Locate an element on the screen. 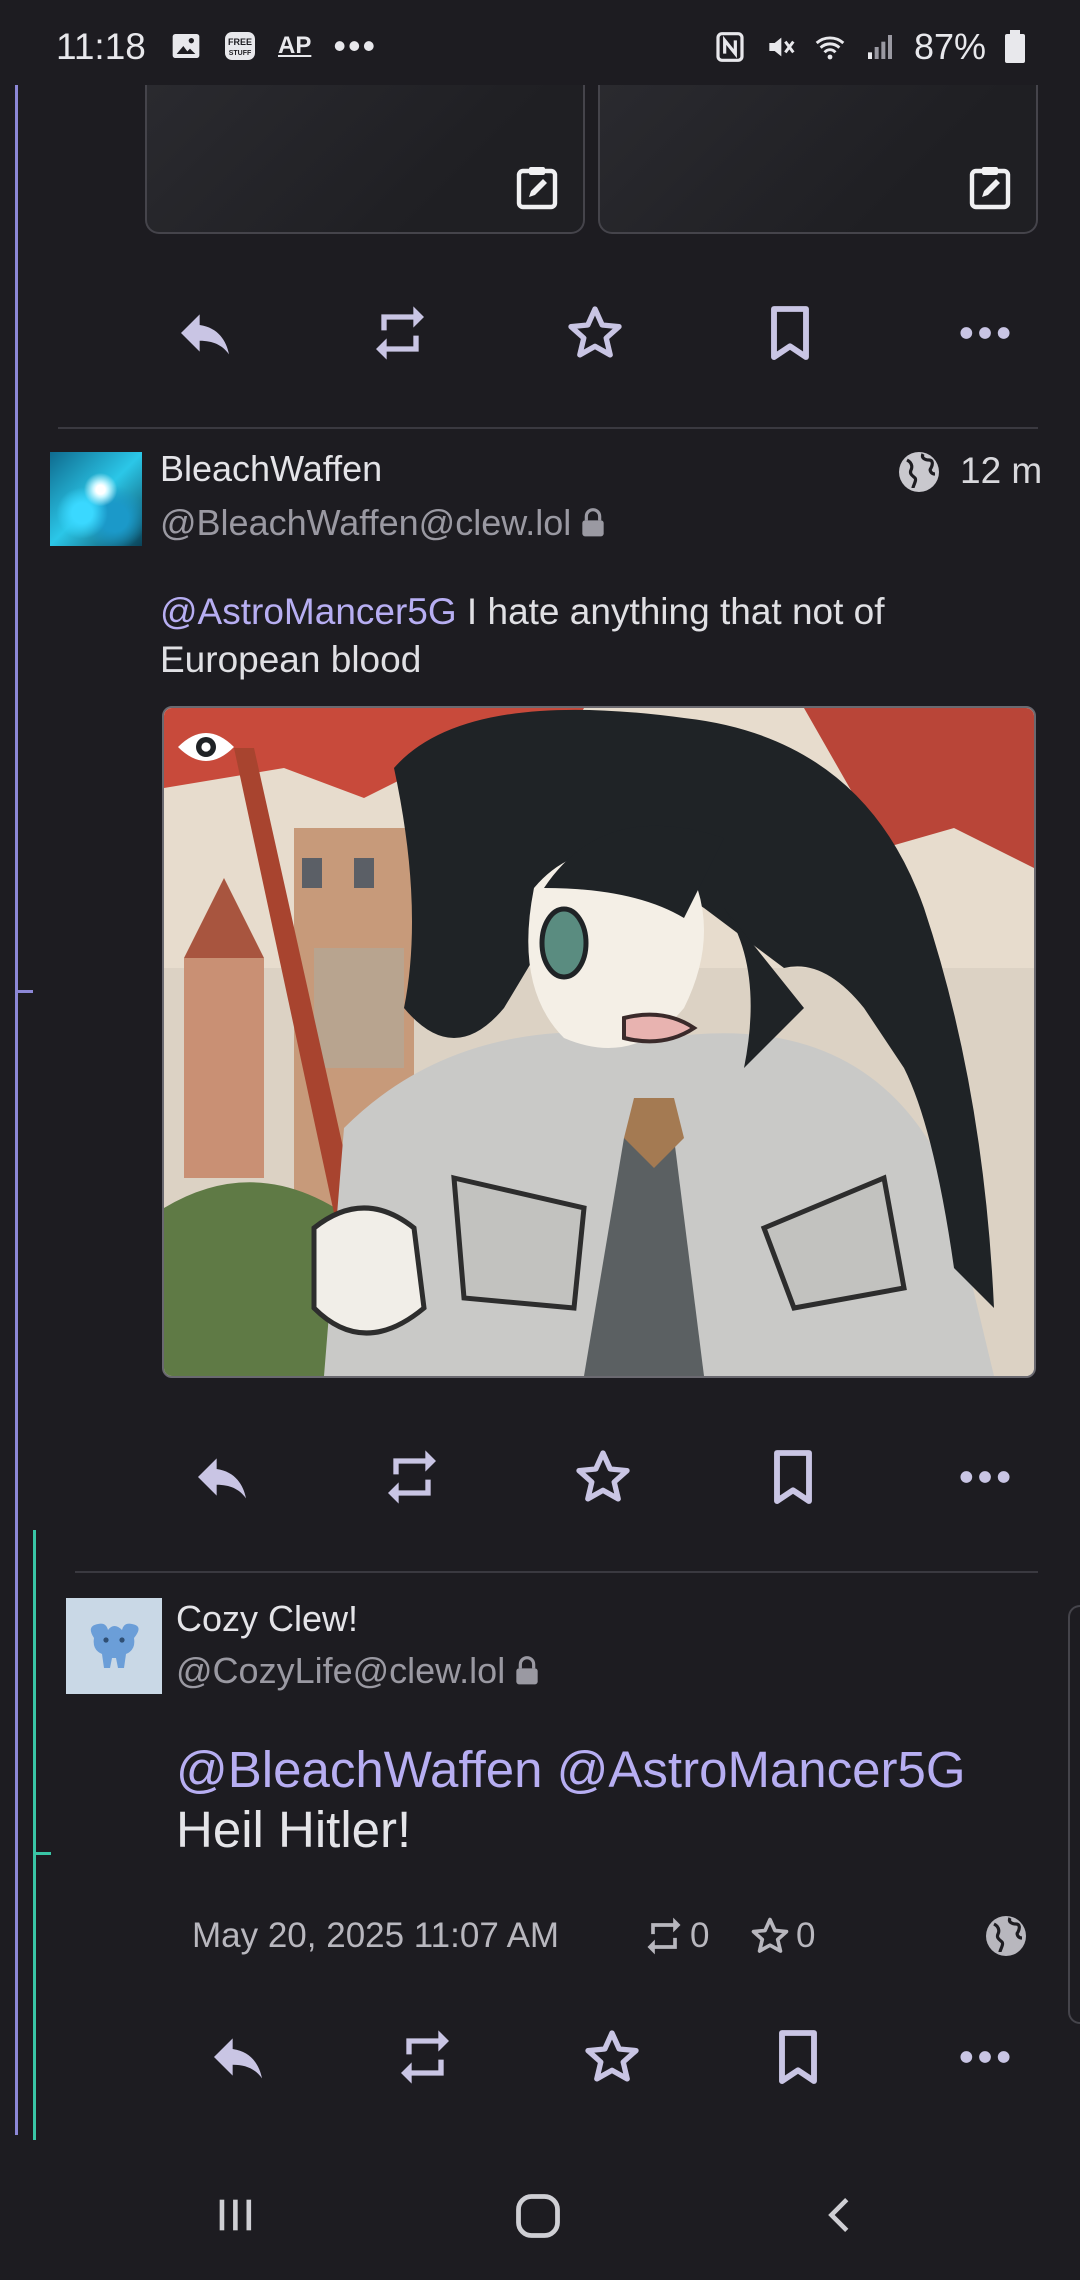 This screenshot has height=2280, width=1080. status-time: 11:18 is located at coordinates (101, 46).